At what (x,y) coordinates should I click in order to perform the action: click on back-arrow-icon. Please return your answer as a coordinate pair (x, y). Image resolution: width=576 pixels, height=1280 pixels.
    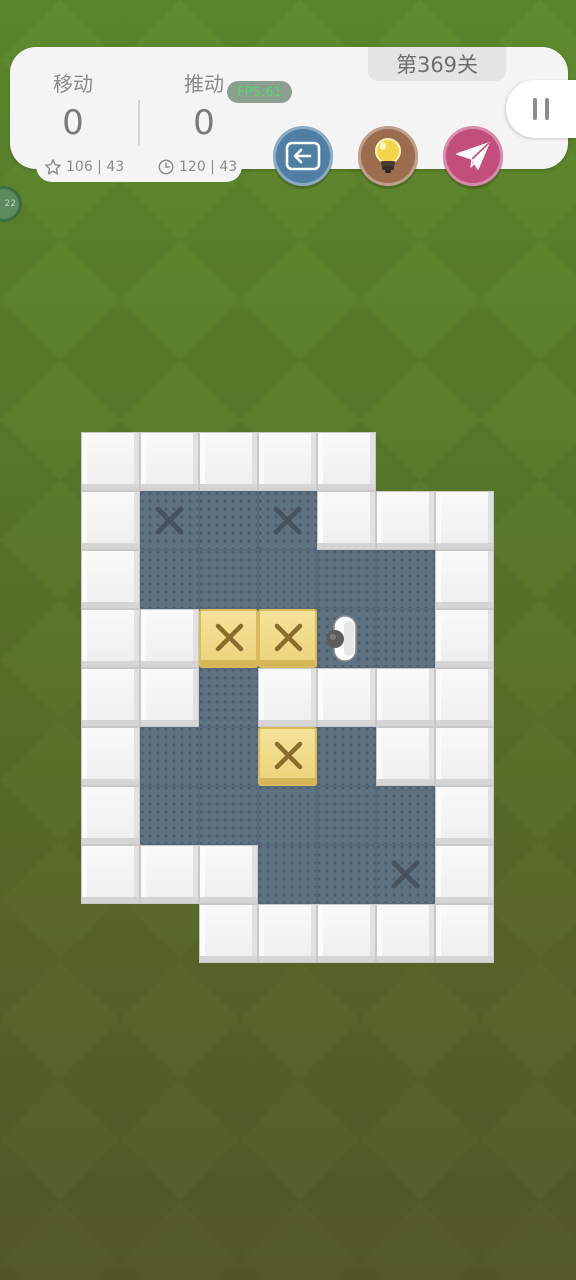
    Looking at the image, I should click on (303, 156).